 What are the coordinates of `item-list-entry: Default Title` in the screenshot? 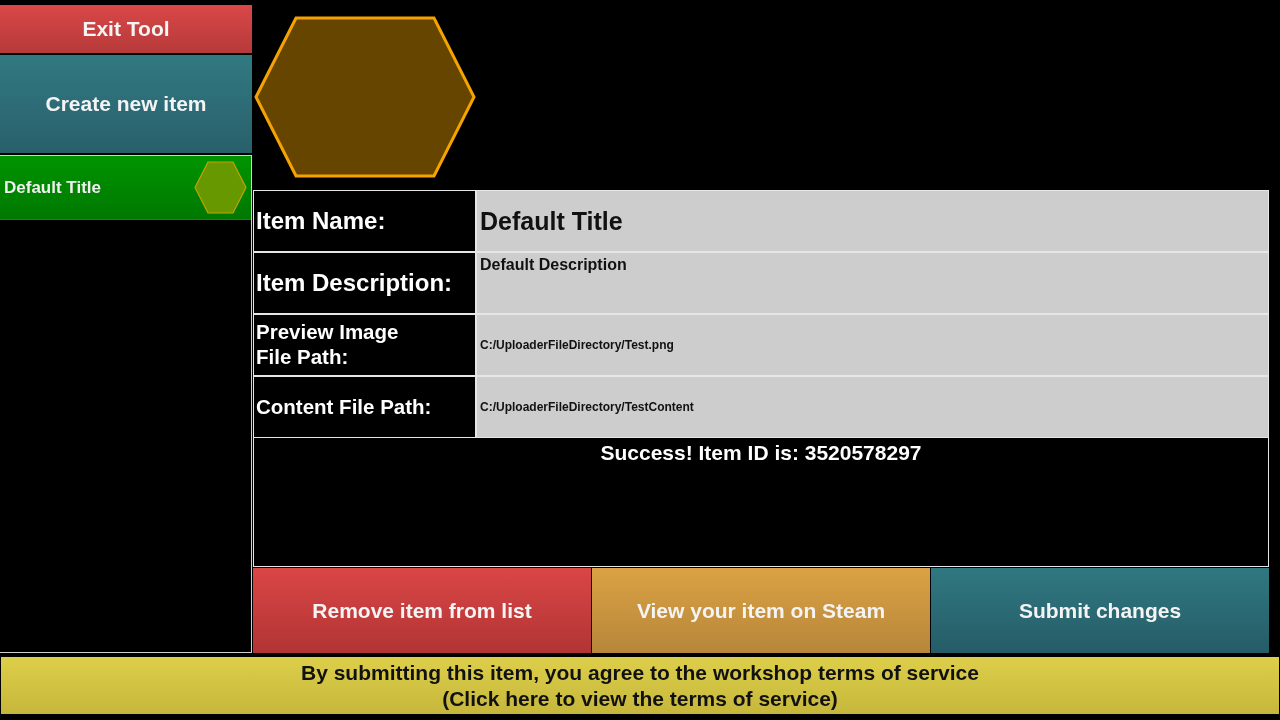 It's located at (125, 188).